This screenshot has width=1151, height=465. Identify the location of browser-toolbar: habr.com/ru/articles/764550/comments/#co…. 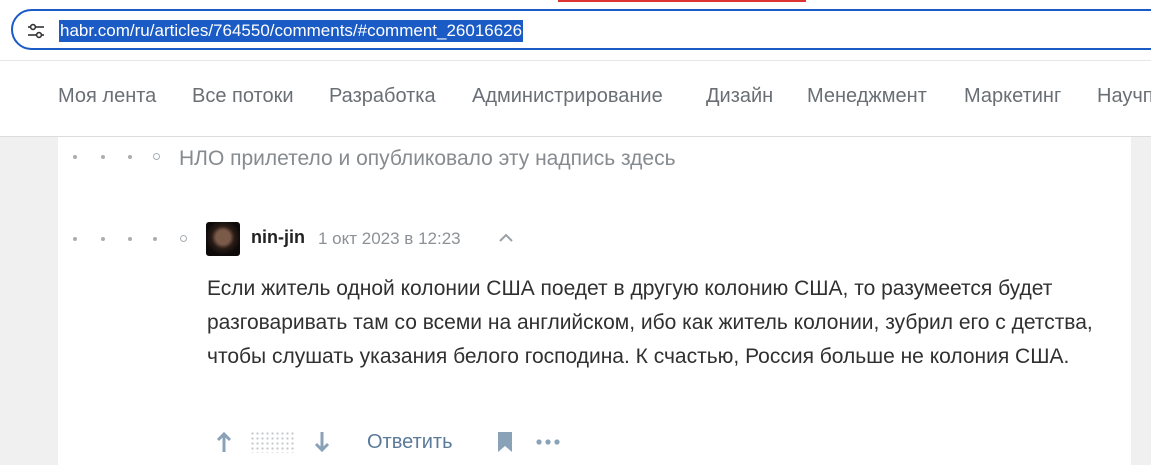
(575, 30).